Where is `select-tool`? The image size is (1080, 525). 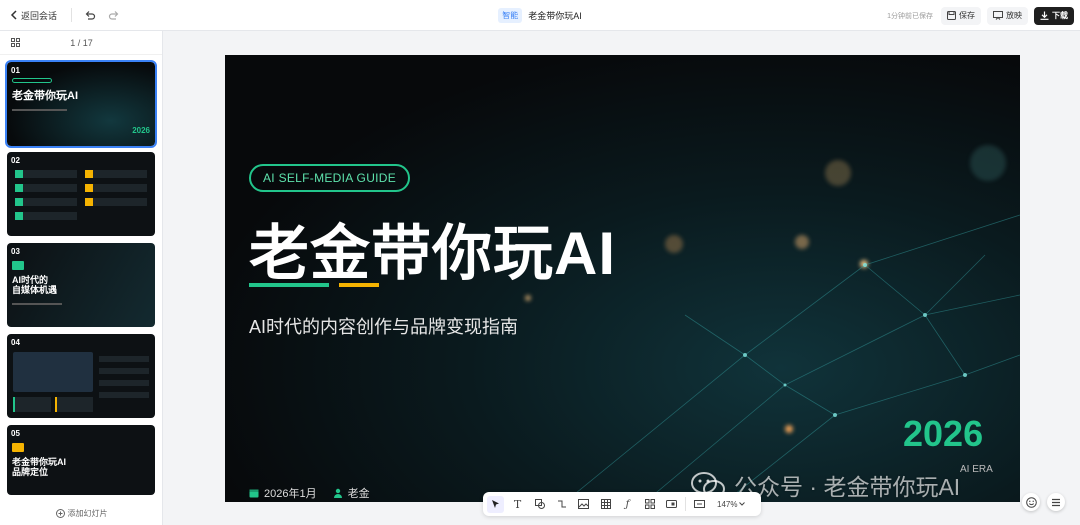
select-tool is located at coordinates (495, 504).